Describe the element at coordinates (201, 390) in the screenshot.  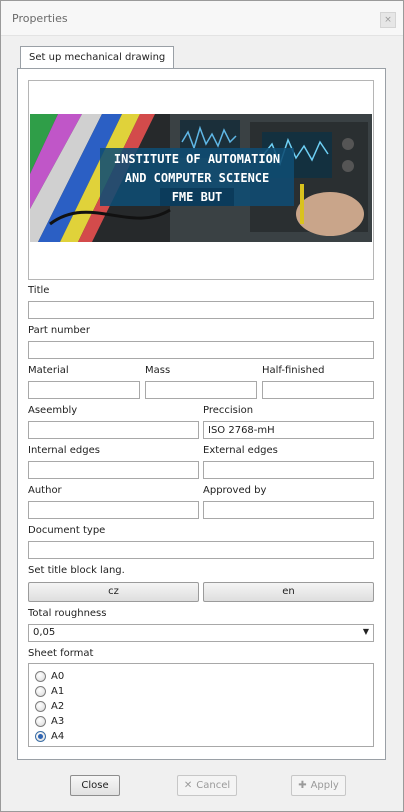
I see `mass-input` at that location.